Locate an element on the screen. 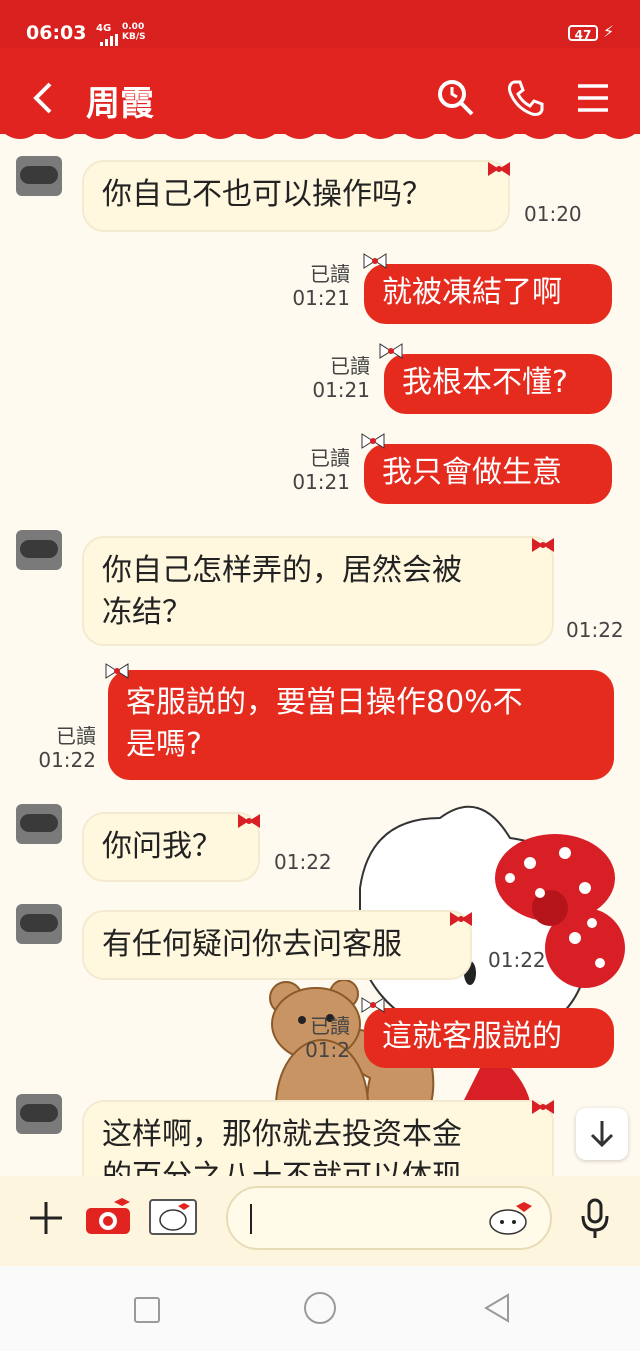  message-text: 就被凍結了啊 is located at coordinates (472, 292).